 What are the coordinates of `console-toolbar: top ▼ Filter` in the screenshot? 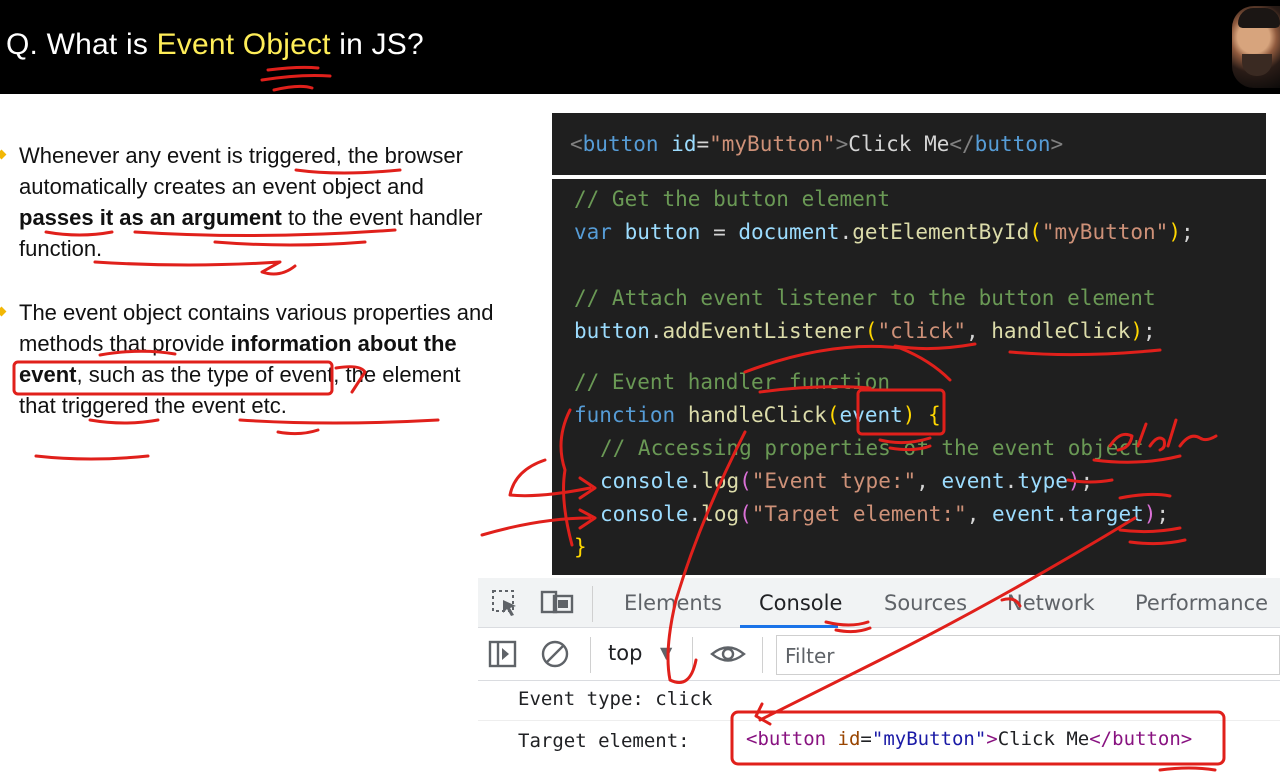 It's located at (879, 655).